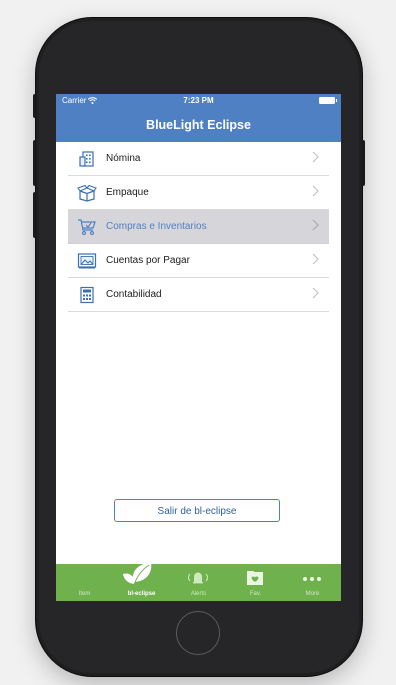  I want to click on menu-item-label: Nómina, so click(123, 158).